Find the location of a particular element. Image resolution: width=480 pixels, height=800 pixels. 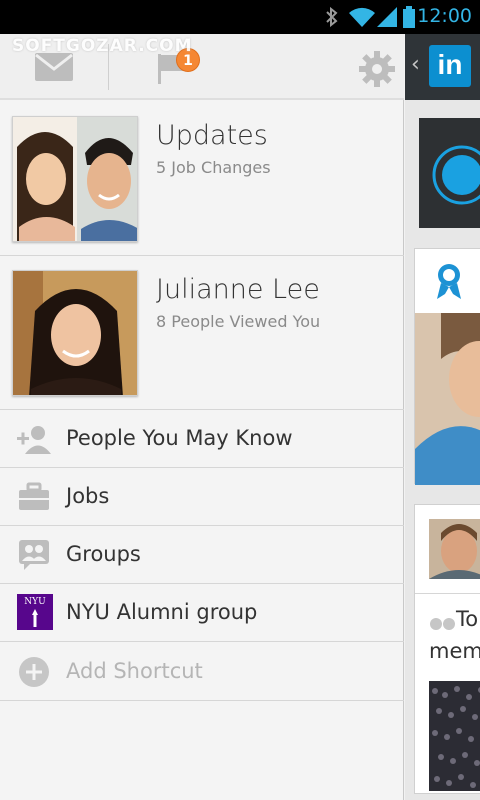

post-crowd-image is located at coordinates (454, 736).